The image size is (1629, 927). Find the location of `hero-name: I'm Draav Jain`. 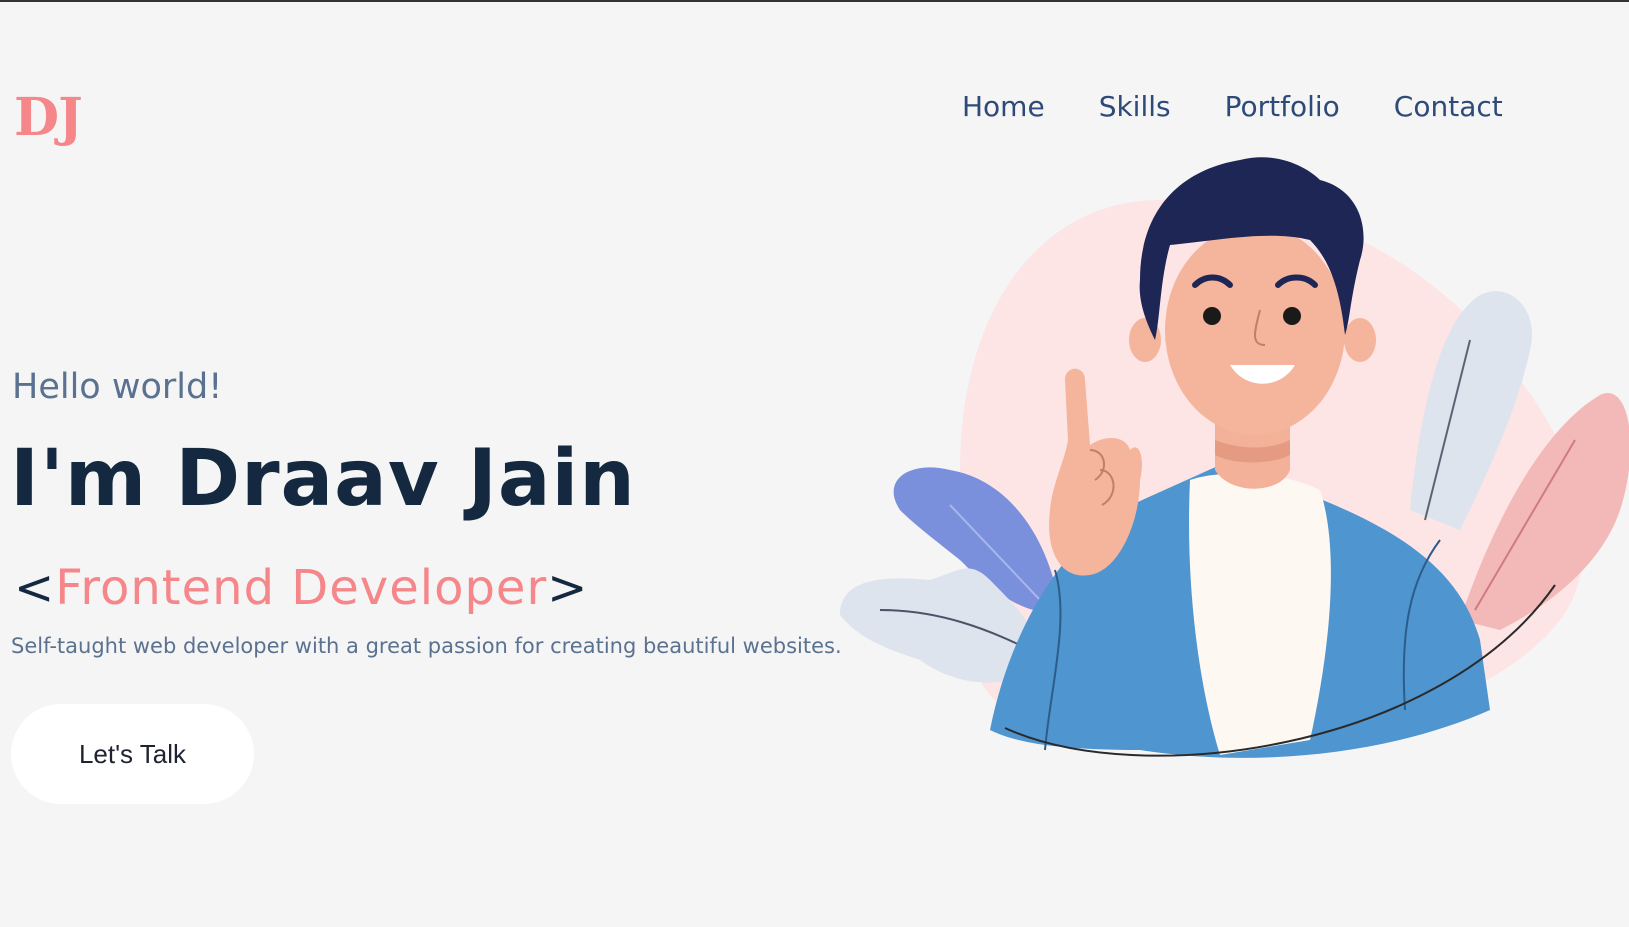

hero-name: I'm Draav Jain is located at coordinates (323, 479).